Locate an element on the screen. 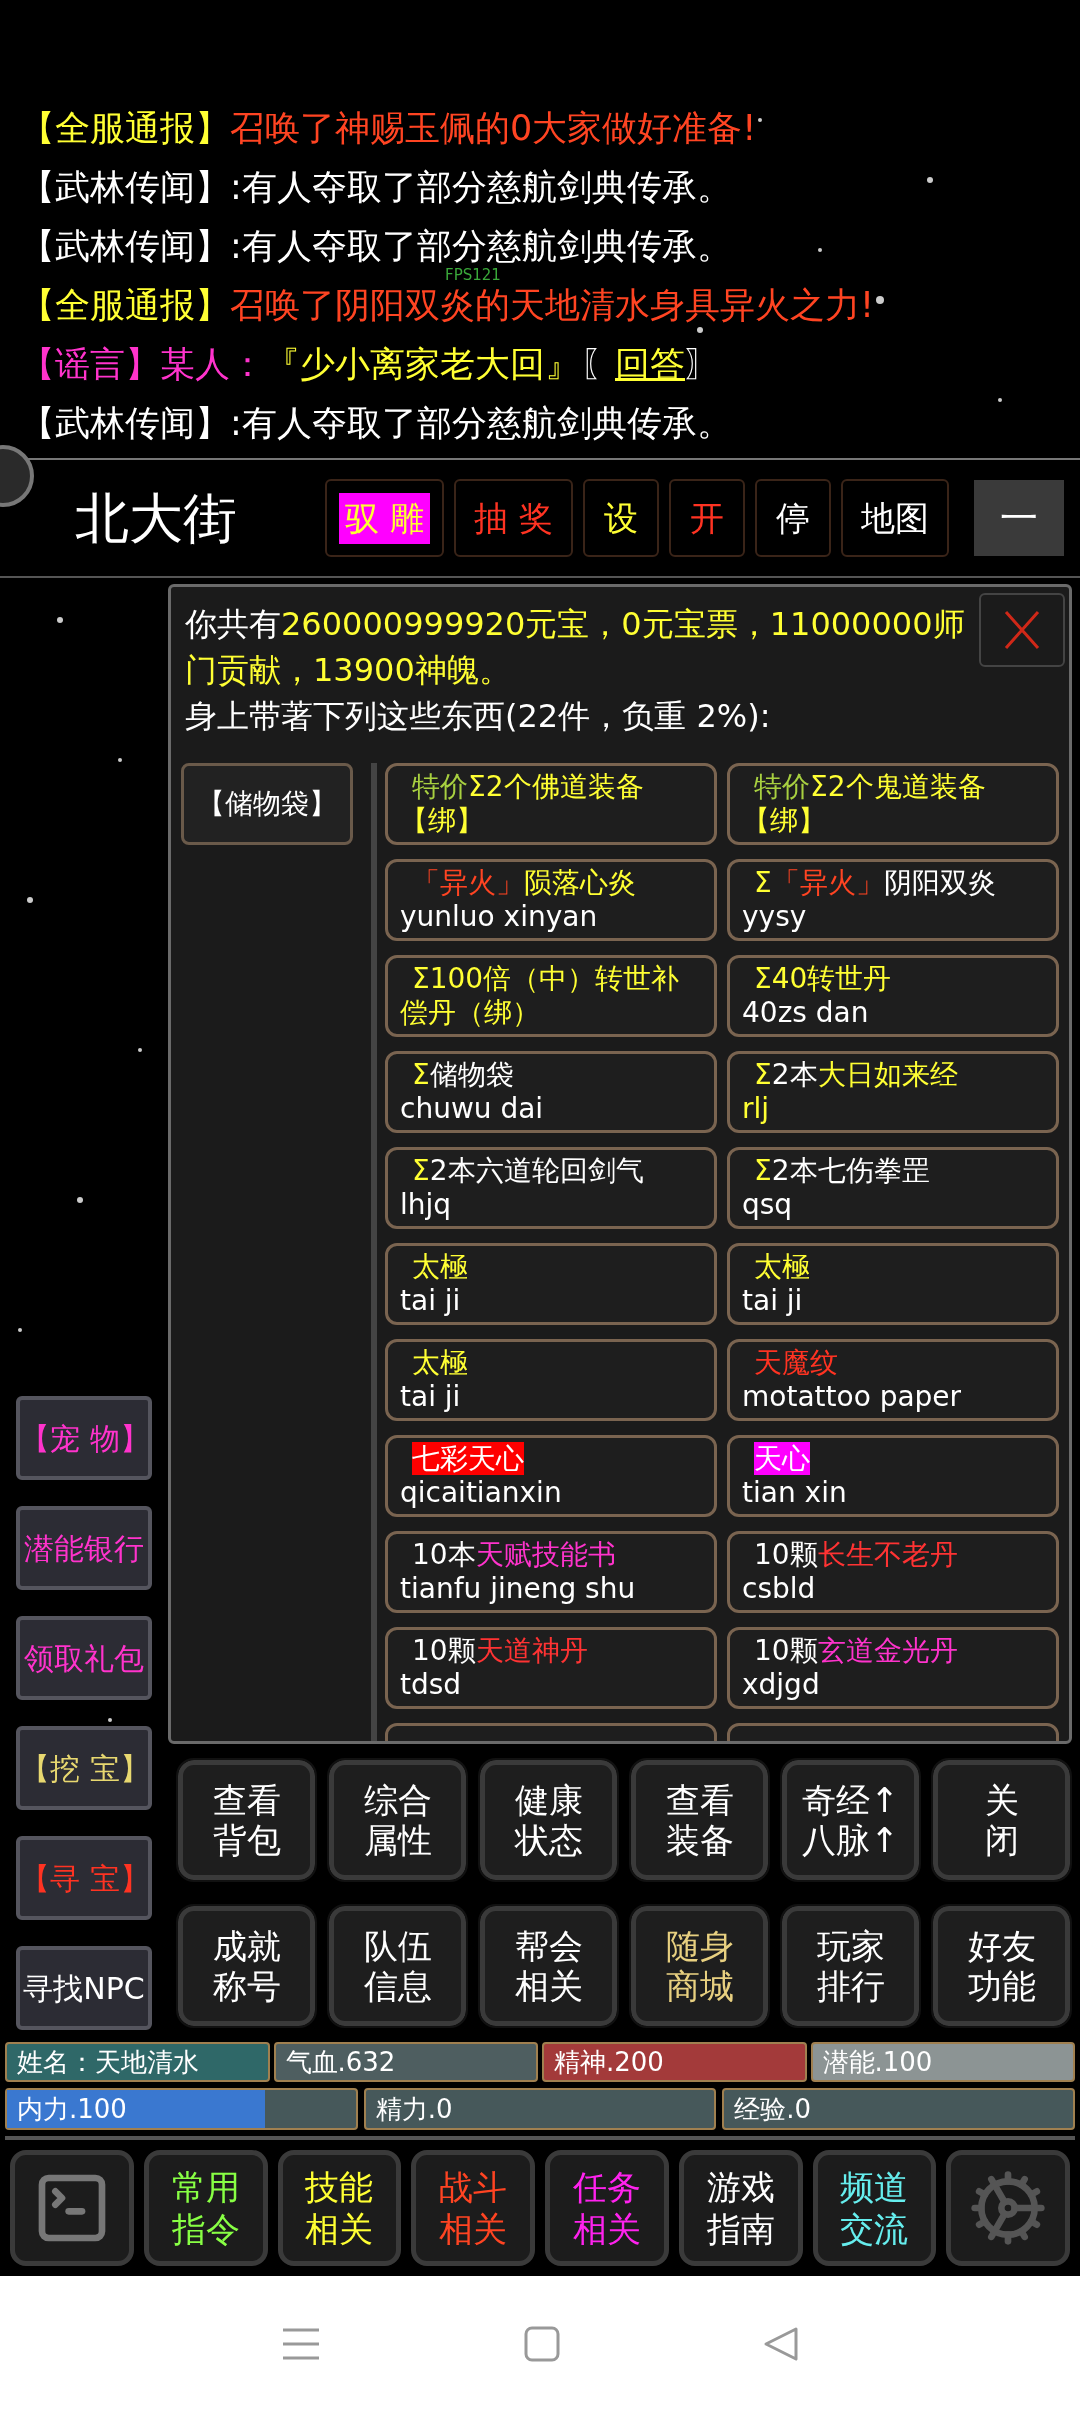  close-button is located at coordinates (1022, 630).